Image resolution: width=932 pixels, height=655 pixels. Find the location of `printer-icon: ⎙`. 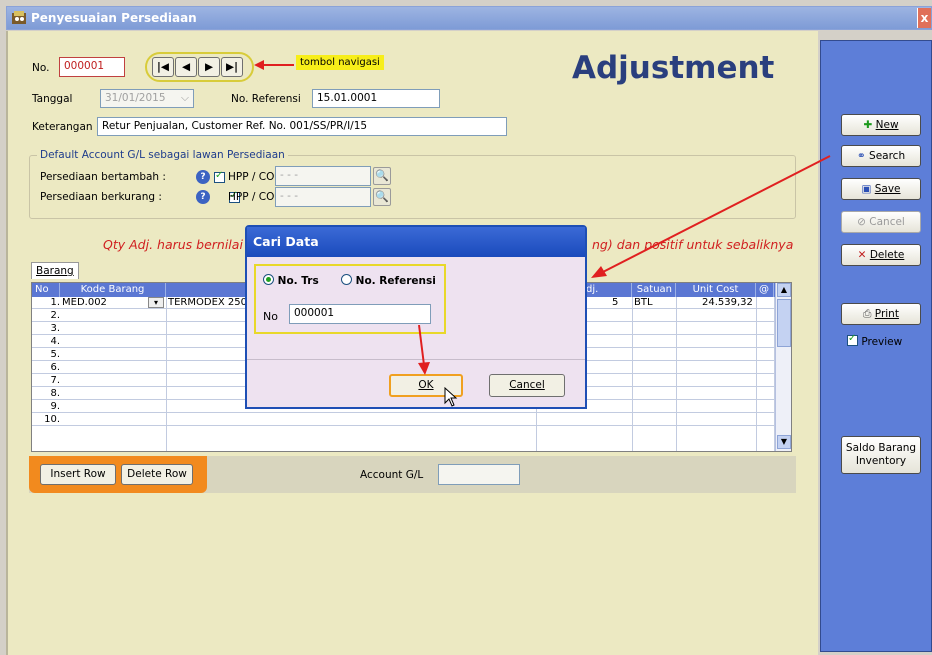

printer-icon: ⎙ is located at coordinates (867, 314).